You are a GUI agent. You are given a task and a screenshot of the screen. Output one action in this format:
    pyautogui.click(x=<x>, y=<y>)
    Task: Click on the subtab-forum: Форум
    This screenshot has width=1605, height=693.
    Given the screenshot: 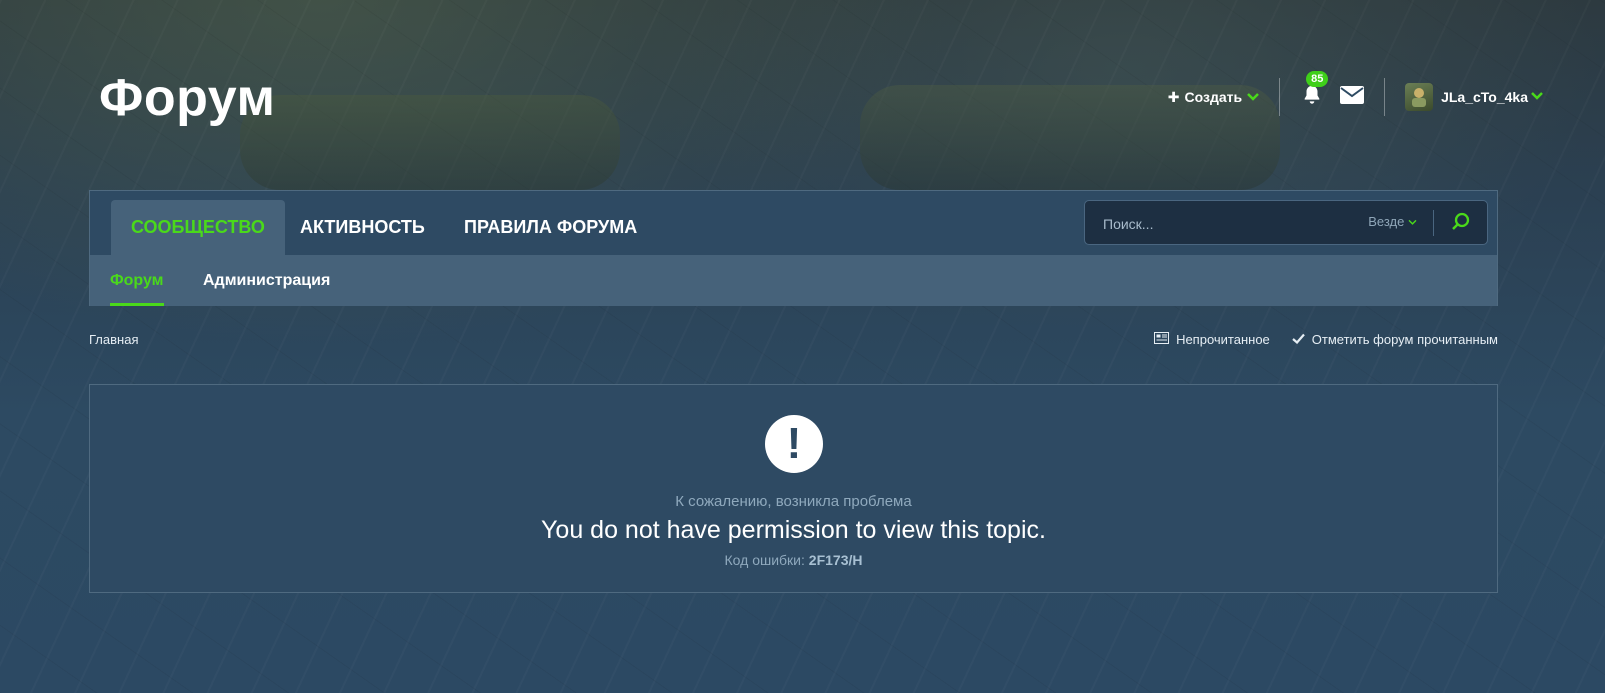 What is the action you would take?
    pyautogui.click(x=137, y=280)
    